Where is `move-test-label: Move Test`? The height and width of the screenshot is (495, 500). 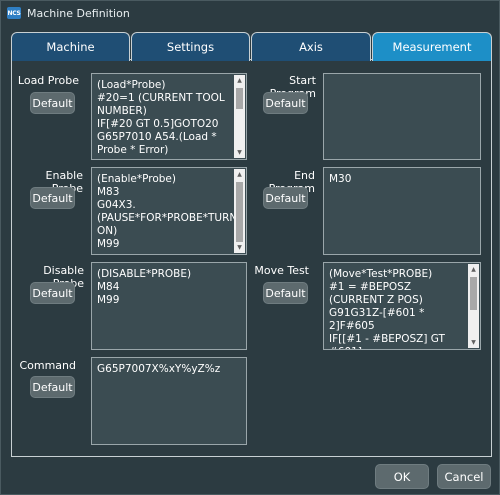 move-test-label: Move Test is located at coordinates (281, 270).